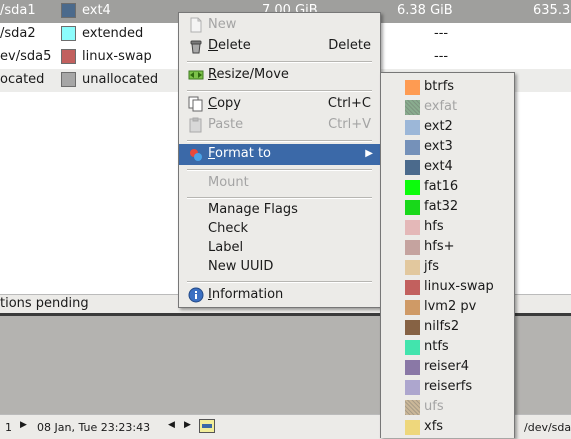 Image resolution: width=571 pixels, height=439 pixels. Describe the element at coordinates (438, 166) in the screenshot. I see `format-option-label: ext4` at that location.